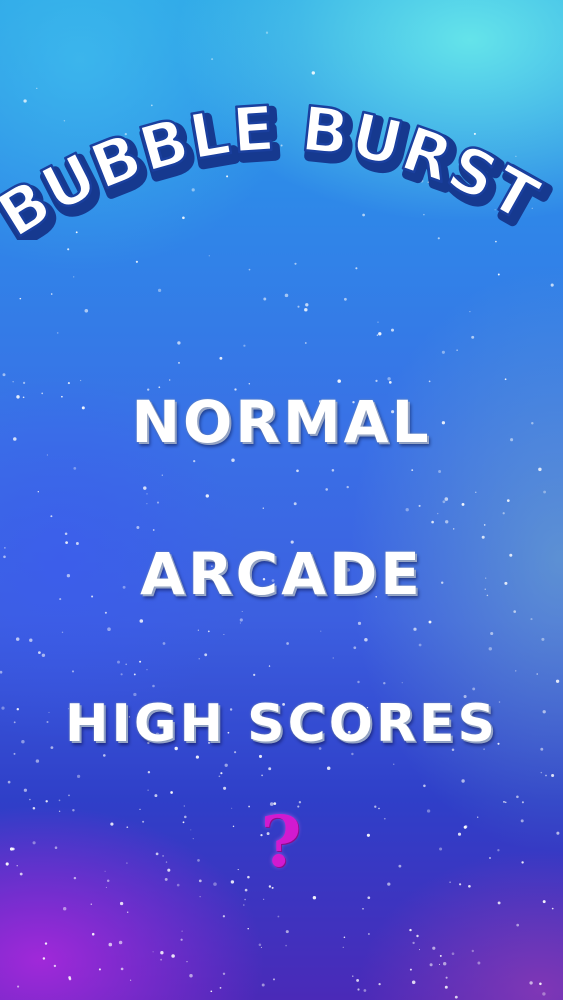 This screenshot has height=1000, width=563. I want to click on help-question-icon: ?, so click(281, 842).